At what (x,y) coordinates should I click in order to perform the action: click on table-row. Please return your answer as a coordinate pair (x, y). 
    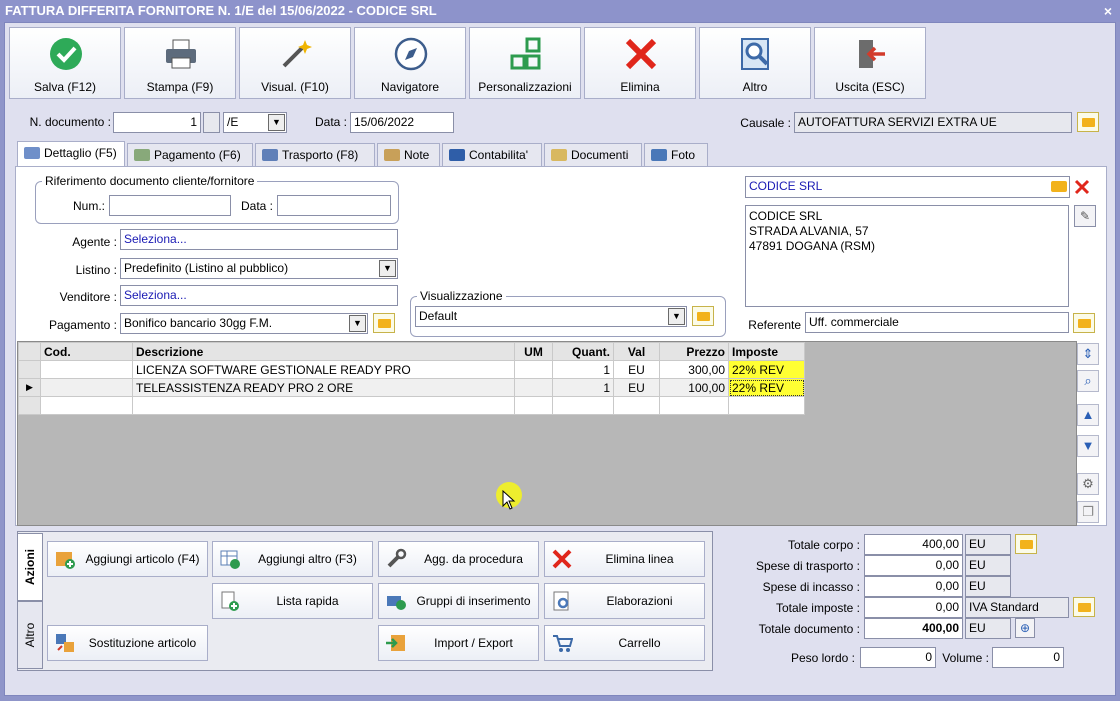
    Looking at the image, I should click on (411, 405).